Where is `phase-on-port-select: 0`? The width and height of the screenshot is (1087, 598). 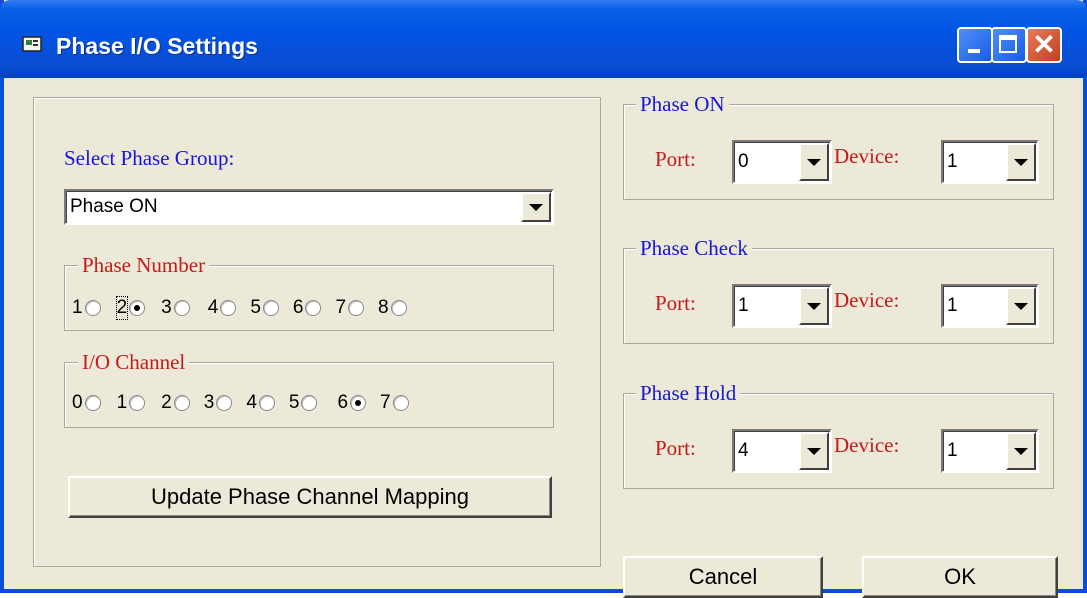
phase-on-port-select: 0 is located at coordinates (782, 162).